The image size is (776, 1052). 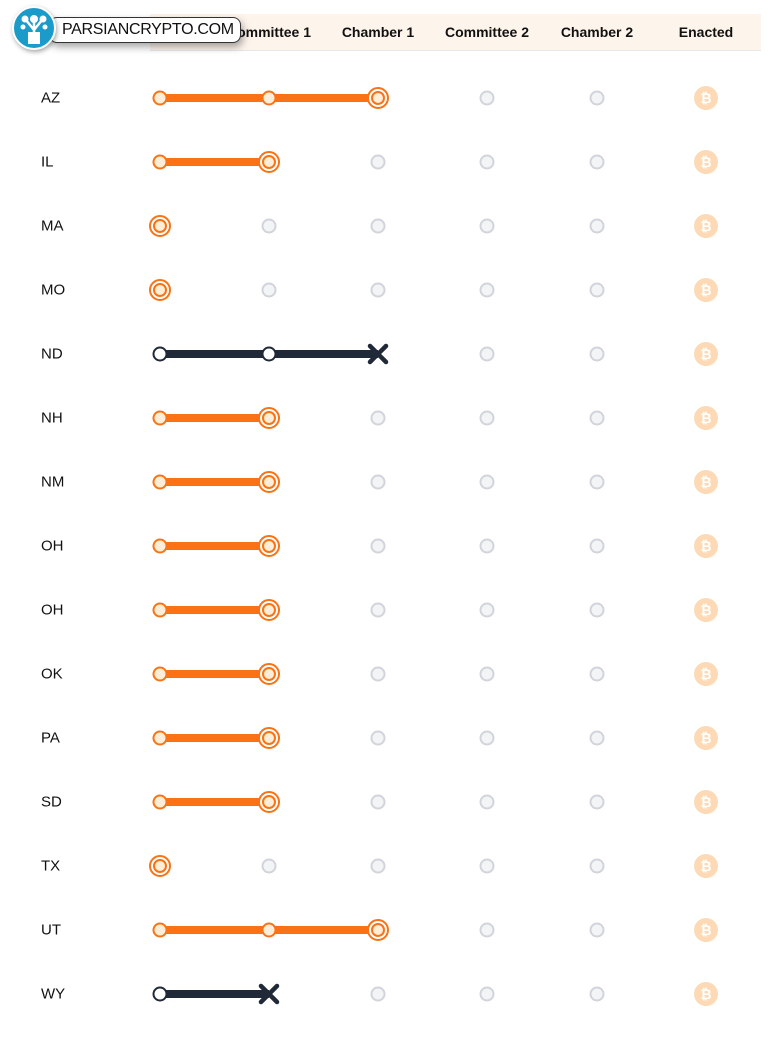 I want to click on tree-icon, so click(x=34, y=28).